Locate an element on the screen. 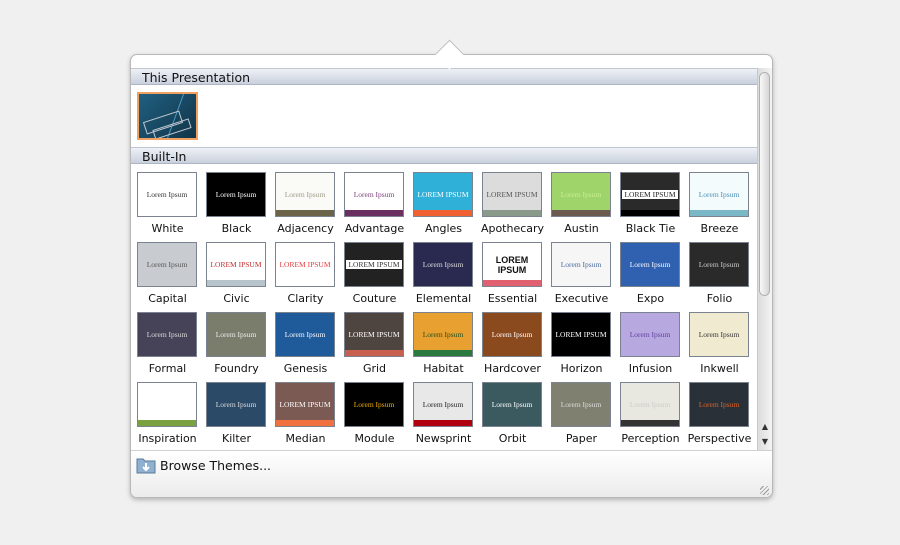  theme-thumbnail-austin: Lorem Ipsum is located at coordinates (581, 194).